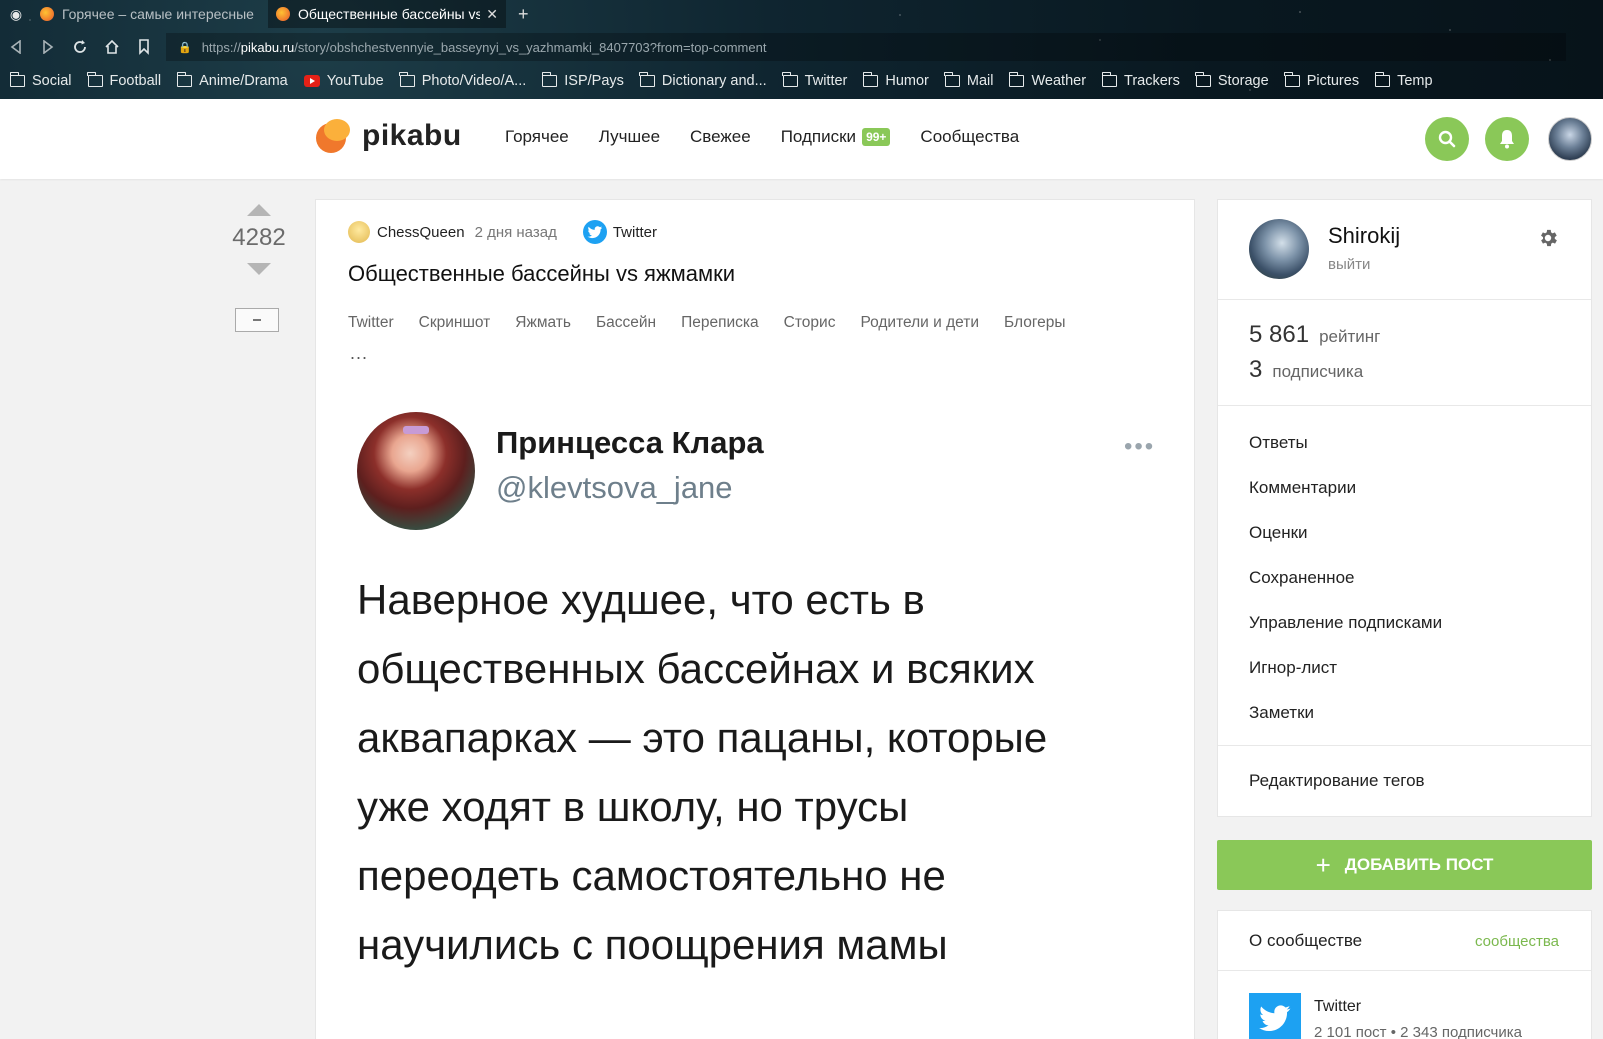 Image resolution: width=1603 pixels, height=1039 pixels. Describe the element at coordinates (968, 80) in the screenshot. I see `bookmark-mail: Mail` at that location.